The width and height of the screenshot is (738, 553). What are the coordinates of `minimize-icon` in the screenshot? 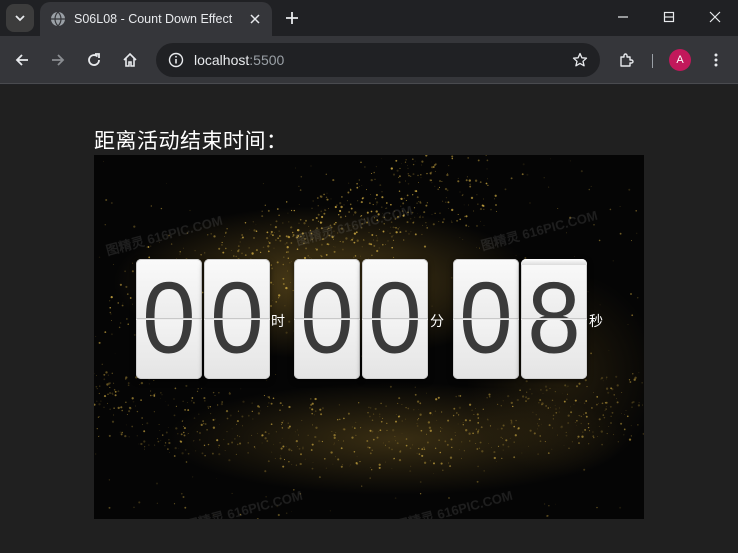 It's located at (623, 17).